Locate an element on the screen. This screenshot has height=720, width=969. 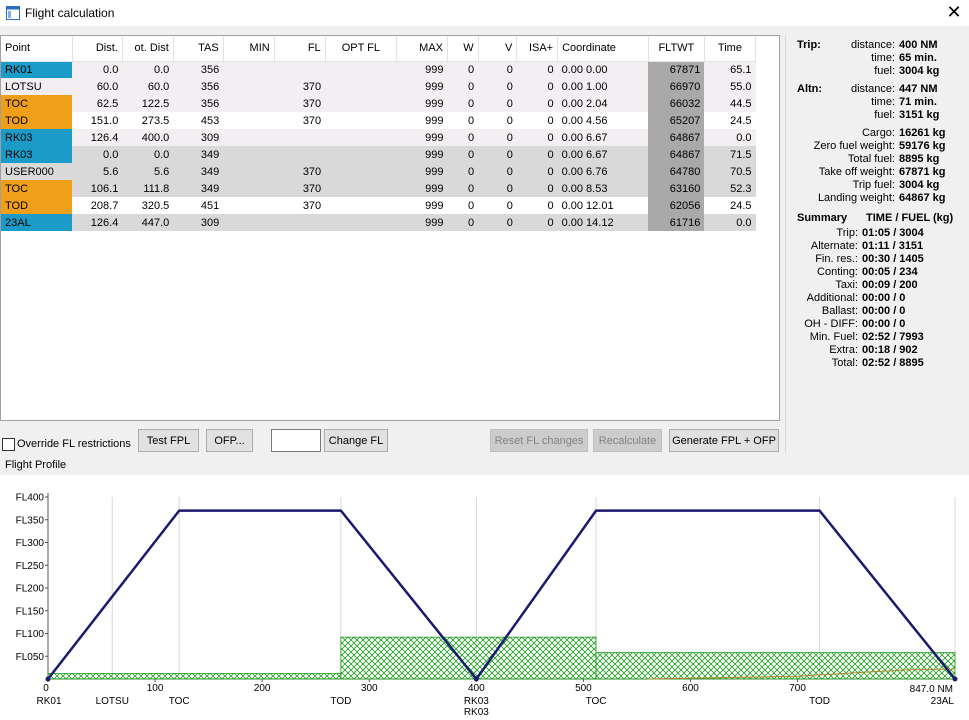
column-header: Coordinate is located at coordinates (603, 49).